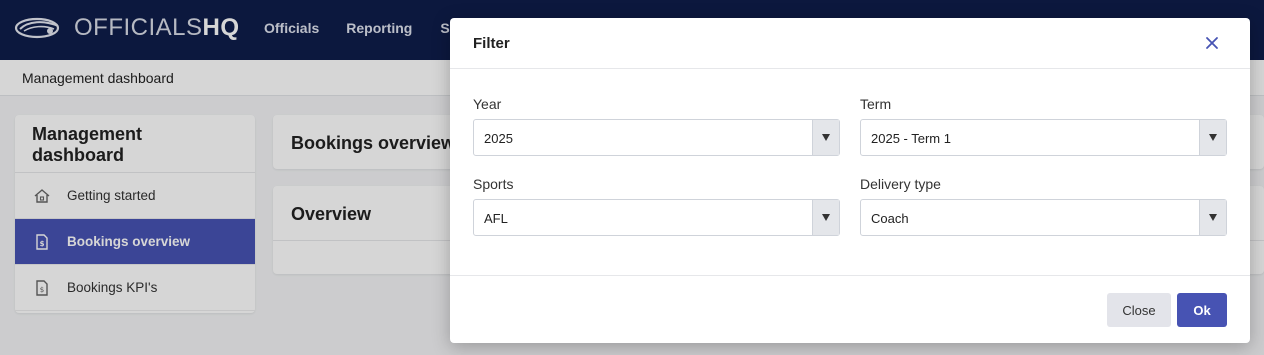 This screenshot has height=355, width=1264. What do you see at coordinates (491, 43) in the screenshot?
I see `dialog-title: Filter` at bounding box center [491, 43].